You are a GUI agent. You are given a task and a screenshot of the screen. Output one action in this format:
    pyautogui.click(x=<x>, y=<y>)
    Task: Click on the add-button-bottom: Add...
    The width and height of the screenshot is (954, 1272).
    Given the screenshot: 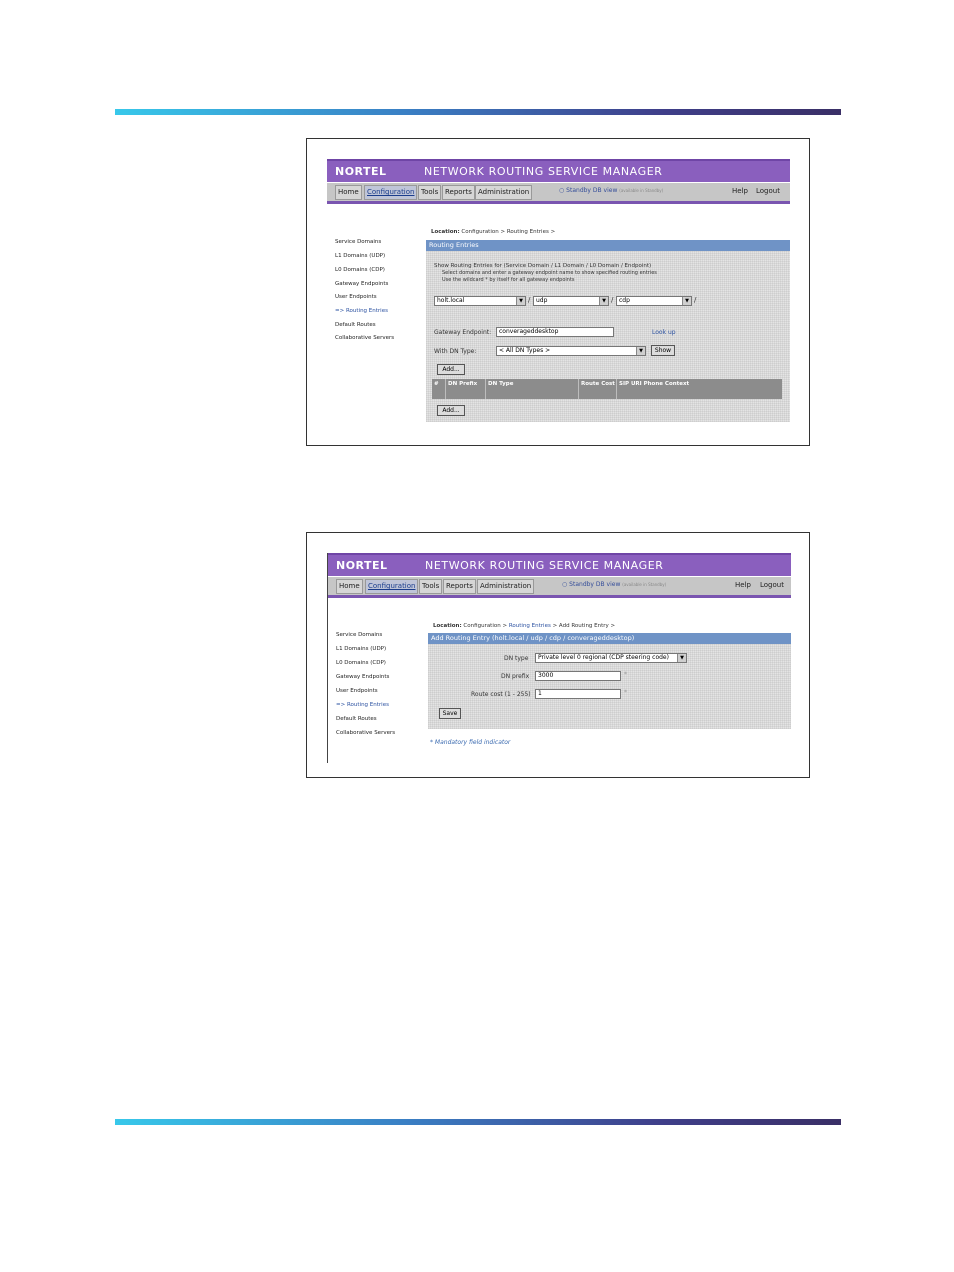 What is the action you would take?
    pyautogui.click(x=451, y=410)
    